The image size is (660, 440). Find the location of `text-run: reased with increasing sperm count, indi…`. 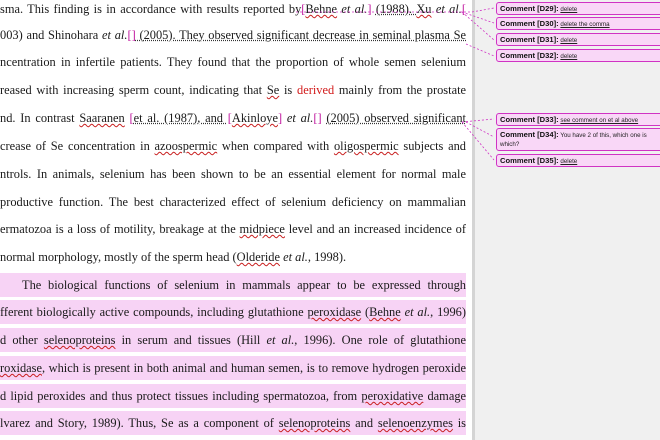

text-run: reased with increasing sperm count, indi… is located at coordinates (133, 90).